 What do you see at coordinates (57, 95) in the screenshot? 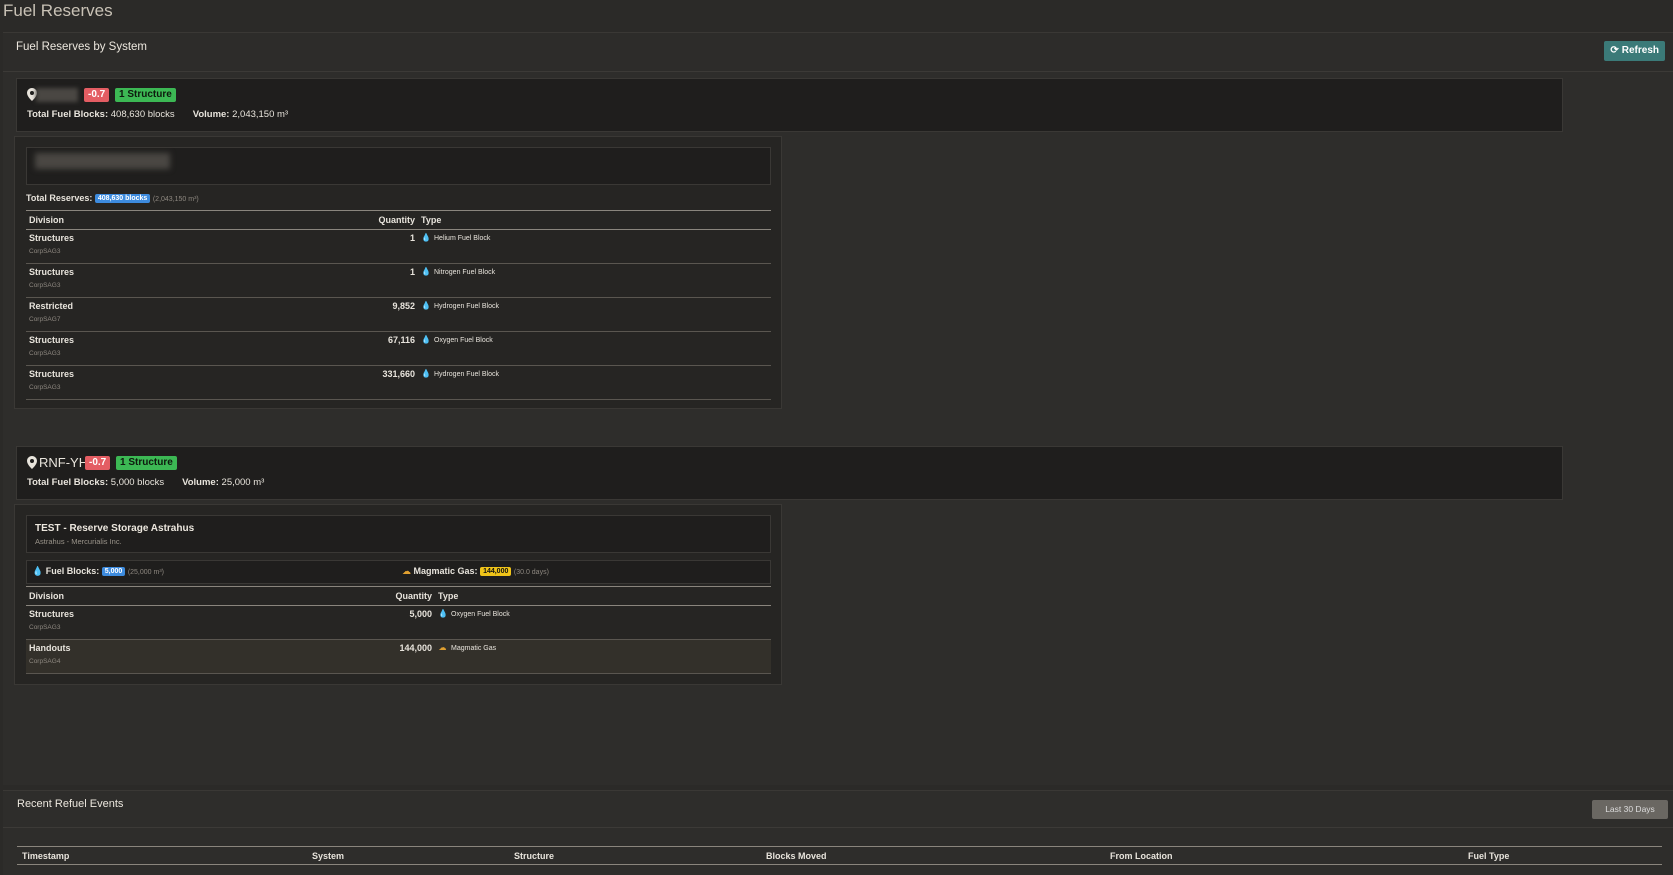
I see `system-name-redacted` at bounding box center [57, 95].